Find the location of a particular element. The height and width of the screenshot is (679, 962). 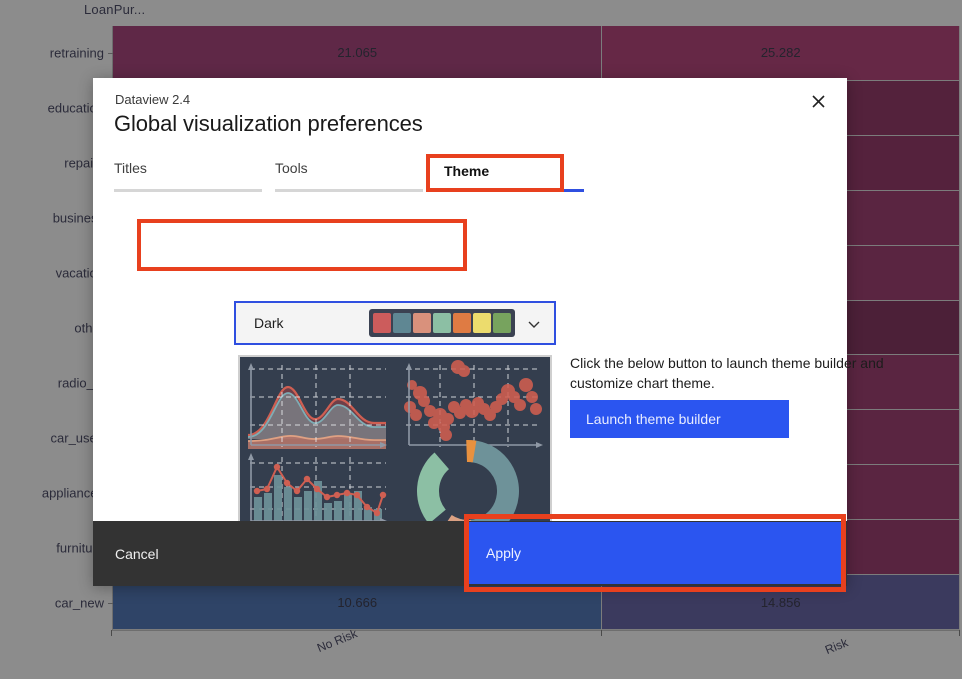

heatmap-cell: 25.282 is located at coordinates (781, 53).